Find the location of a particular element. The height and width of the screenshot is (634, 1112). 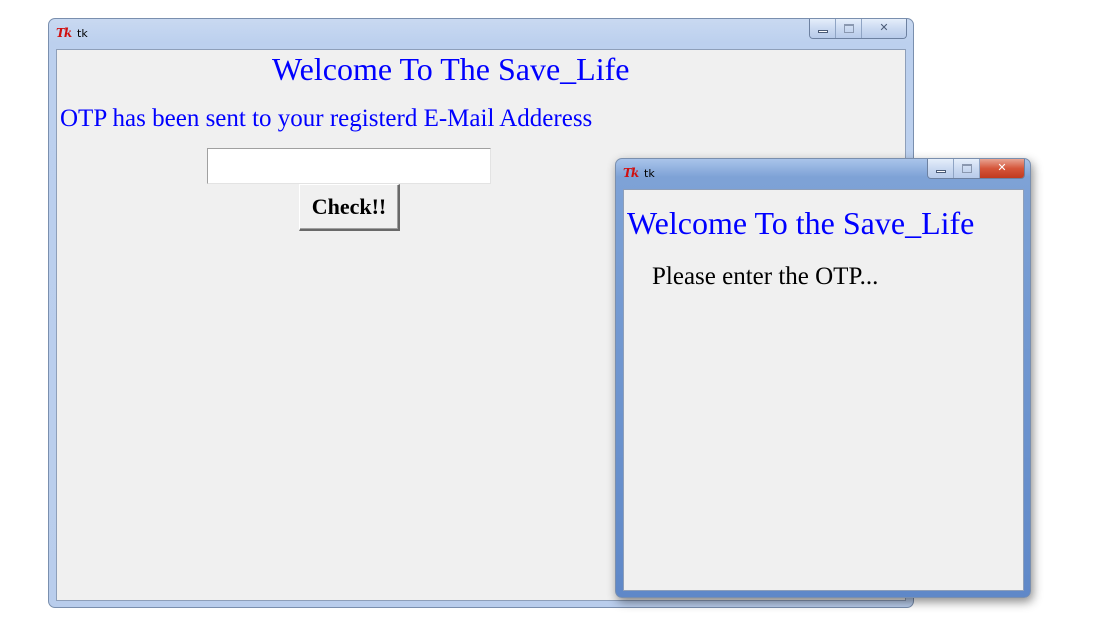

main-close-button: ✕ is located at coordinates (884, 28).